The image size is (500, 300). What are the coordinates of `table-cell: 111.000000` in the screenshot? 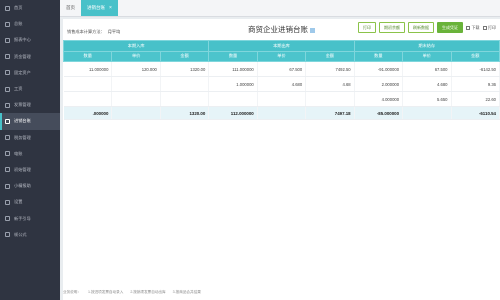 It's located at (233, 69).